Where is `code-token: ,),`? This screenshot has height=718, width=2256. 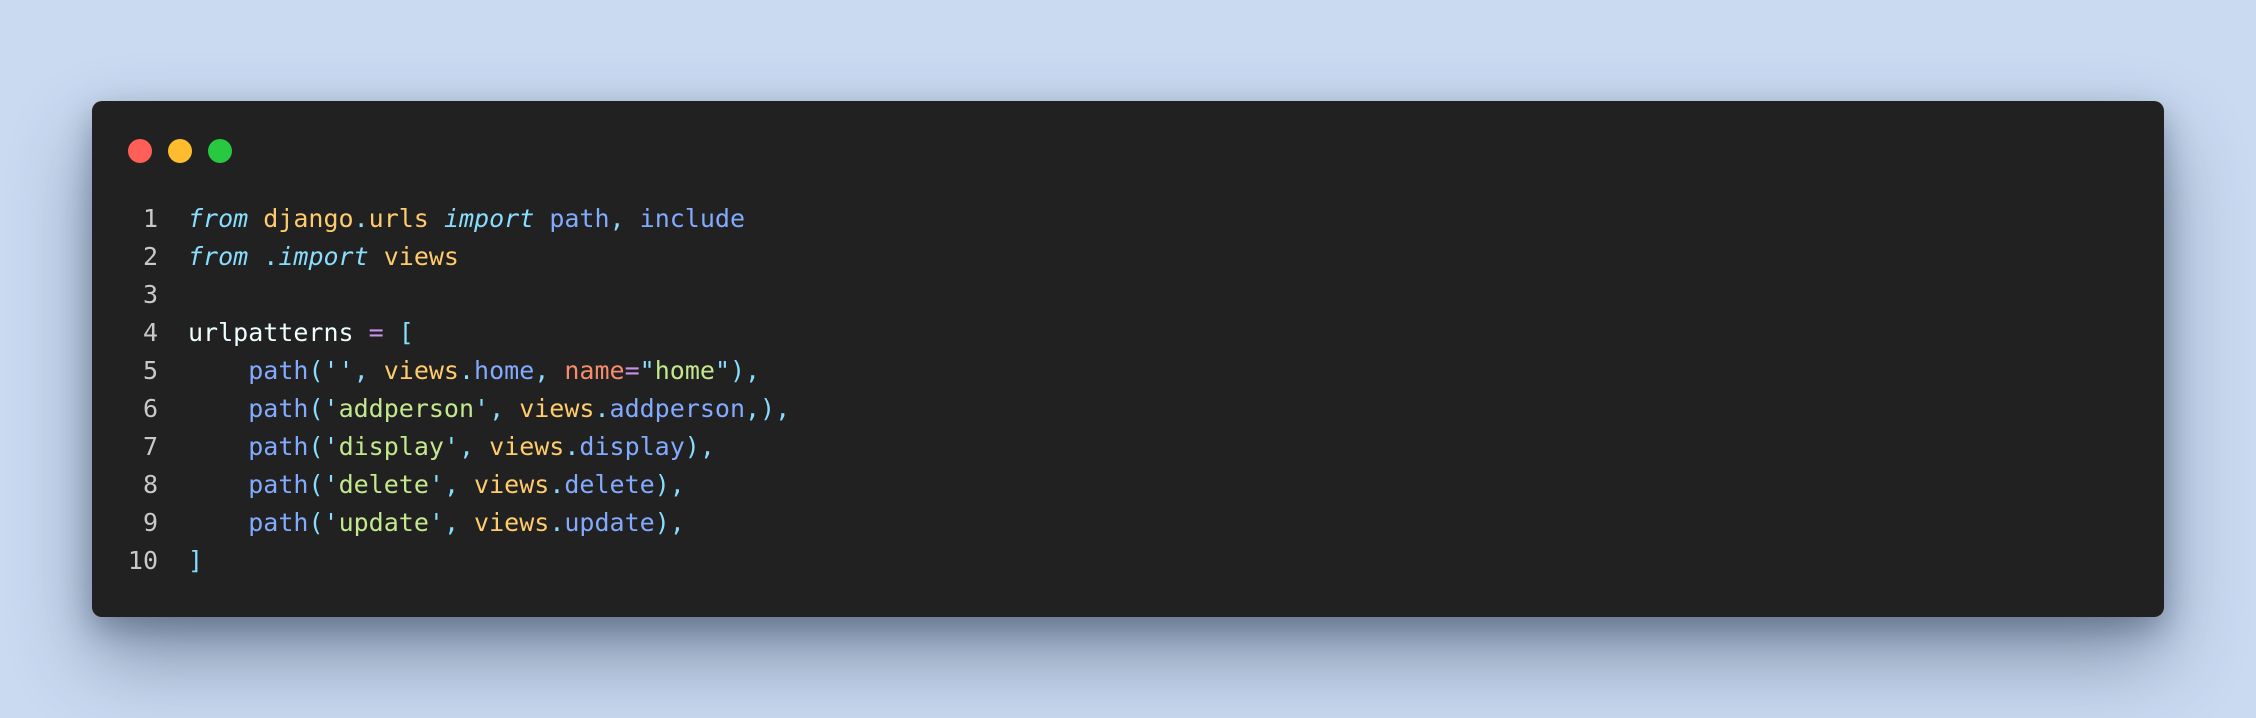
code-token: ,), is located at coordinates (768, 408).